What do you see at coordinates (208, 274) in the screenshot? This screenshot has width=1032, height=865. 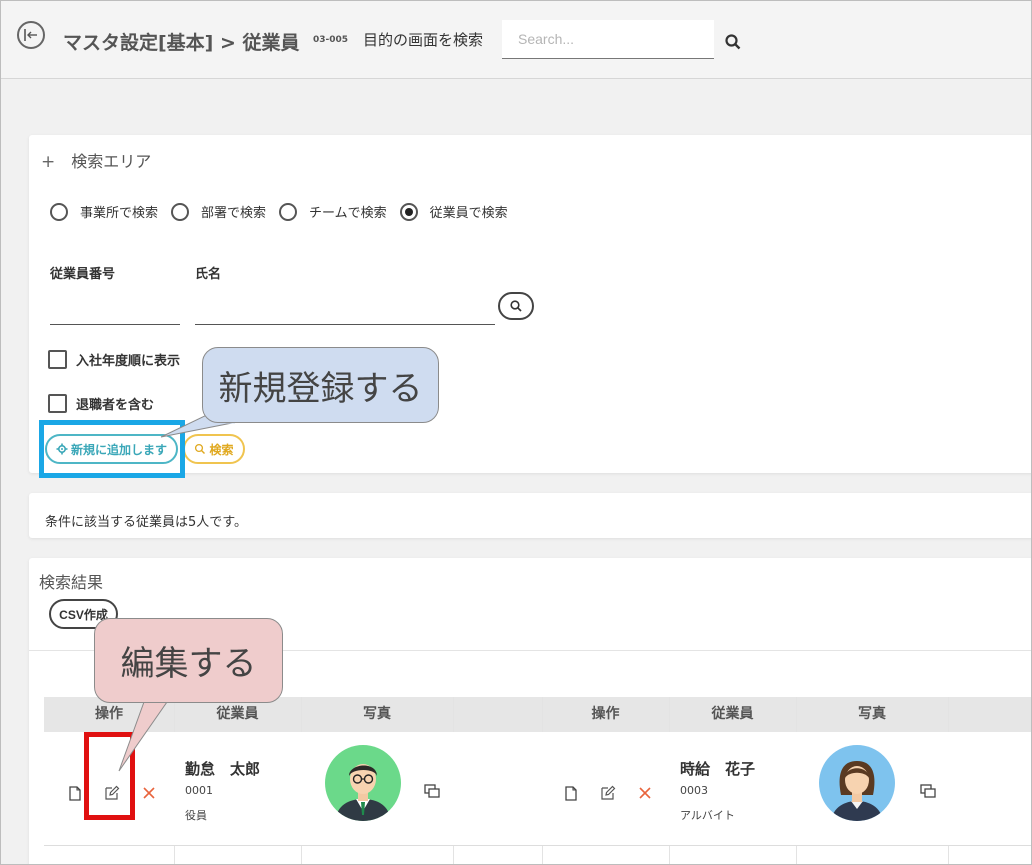 I see `name-label: 氏名` at bounding box center [208, 274].